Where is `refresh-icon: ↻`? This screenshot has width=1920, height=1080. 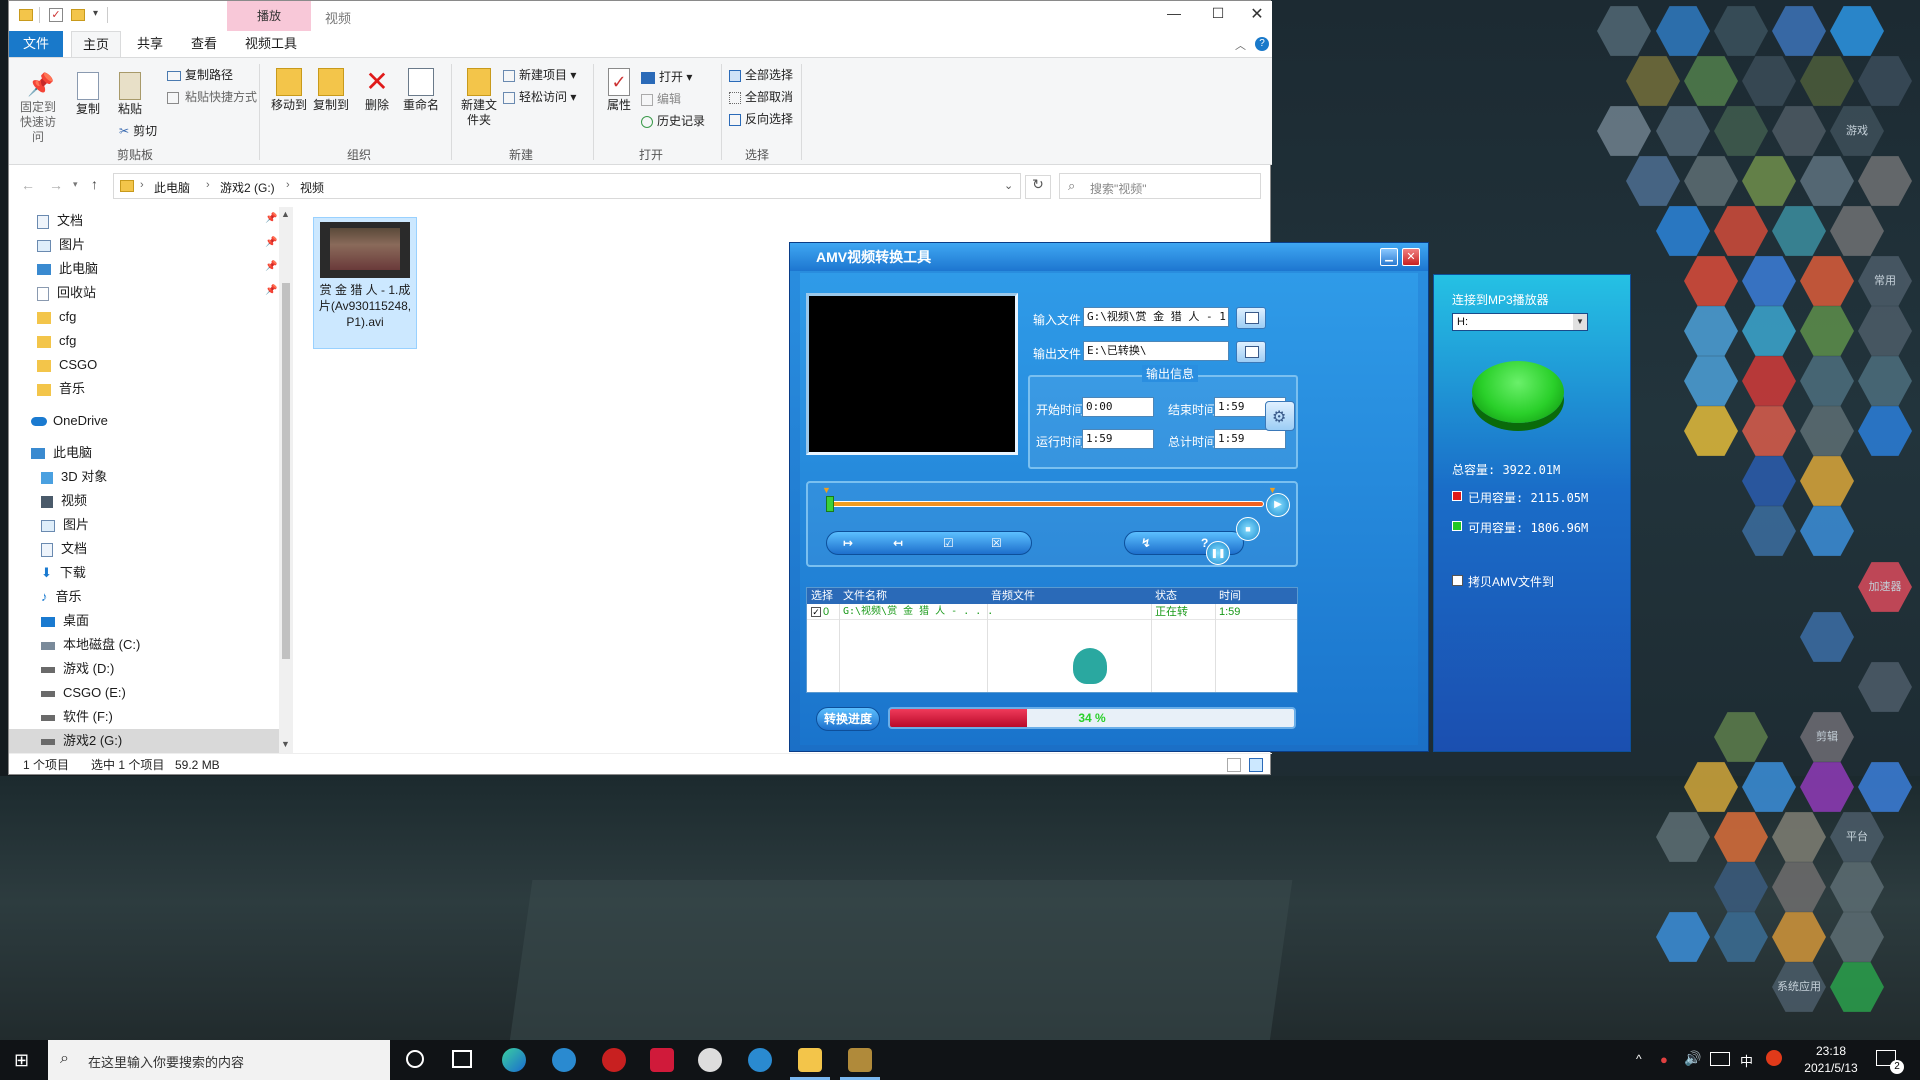
refresh-icon: ↻ is located at coordinates (1038, 187).